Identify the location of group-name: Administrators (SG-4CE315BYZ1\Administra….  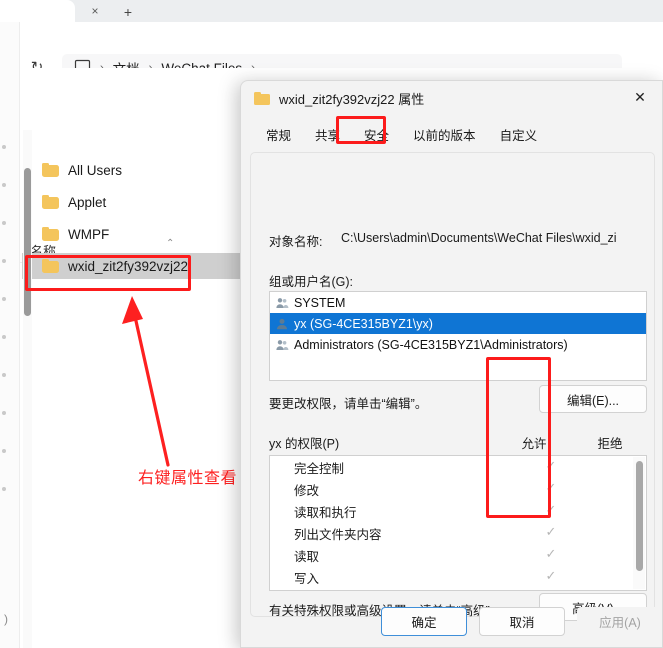
(431, 344).